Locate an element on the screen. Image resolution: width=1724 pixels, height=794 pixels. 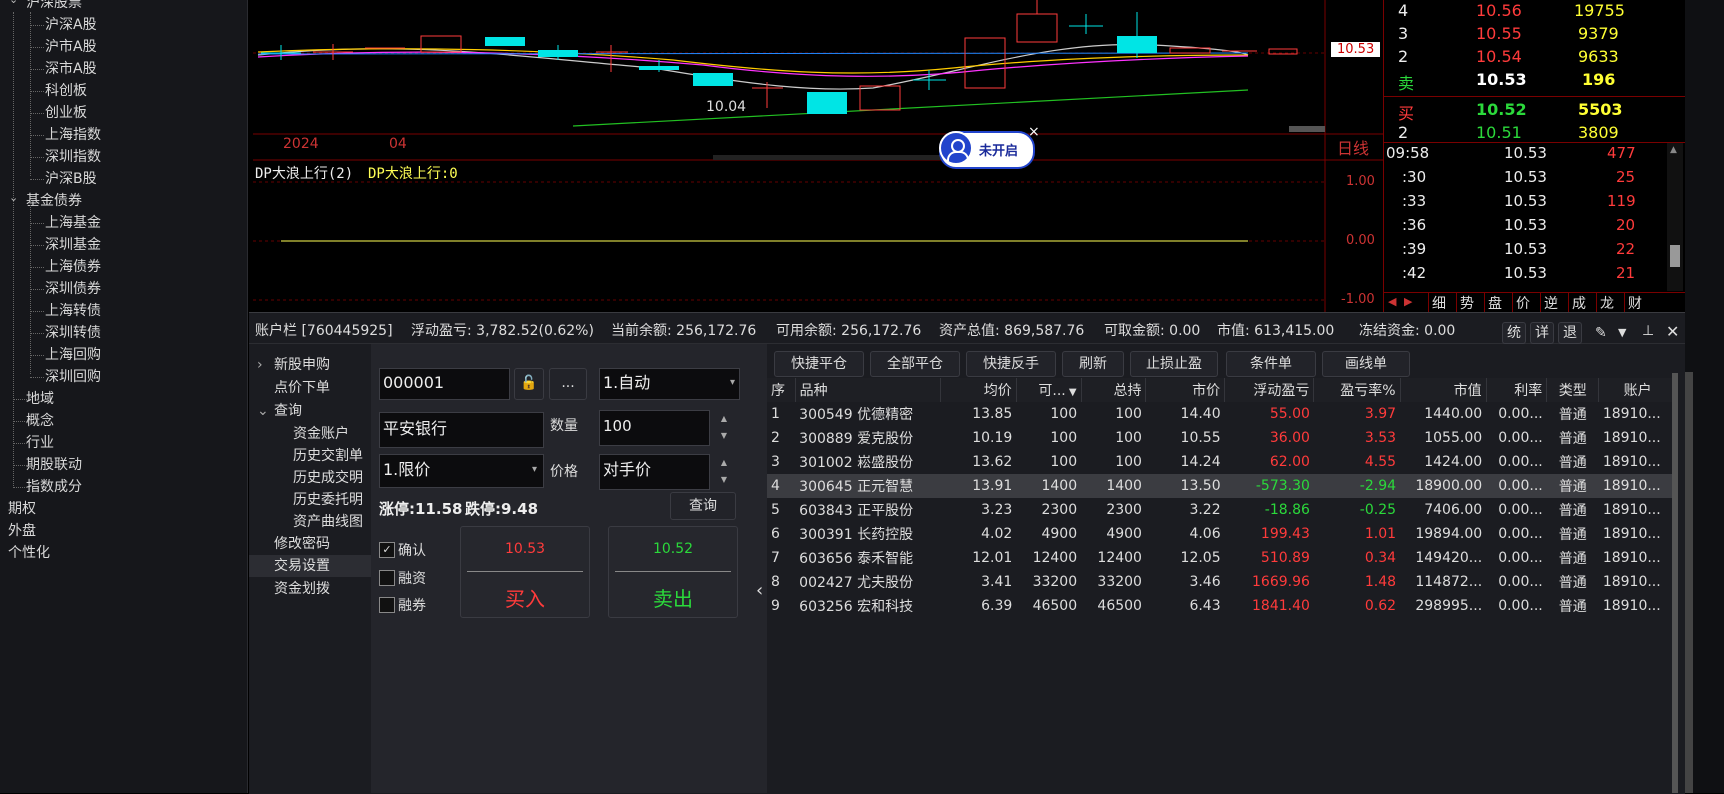
chevron-down-icon: ⌄ is located at coordinates (13, 5).